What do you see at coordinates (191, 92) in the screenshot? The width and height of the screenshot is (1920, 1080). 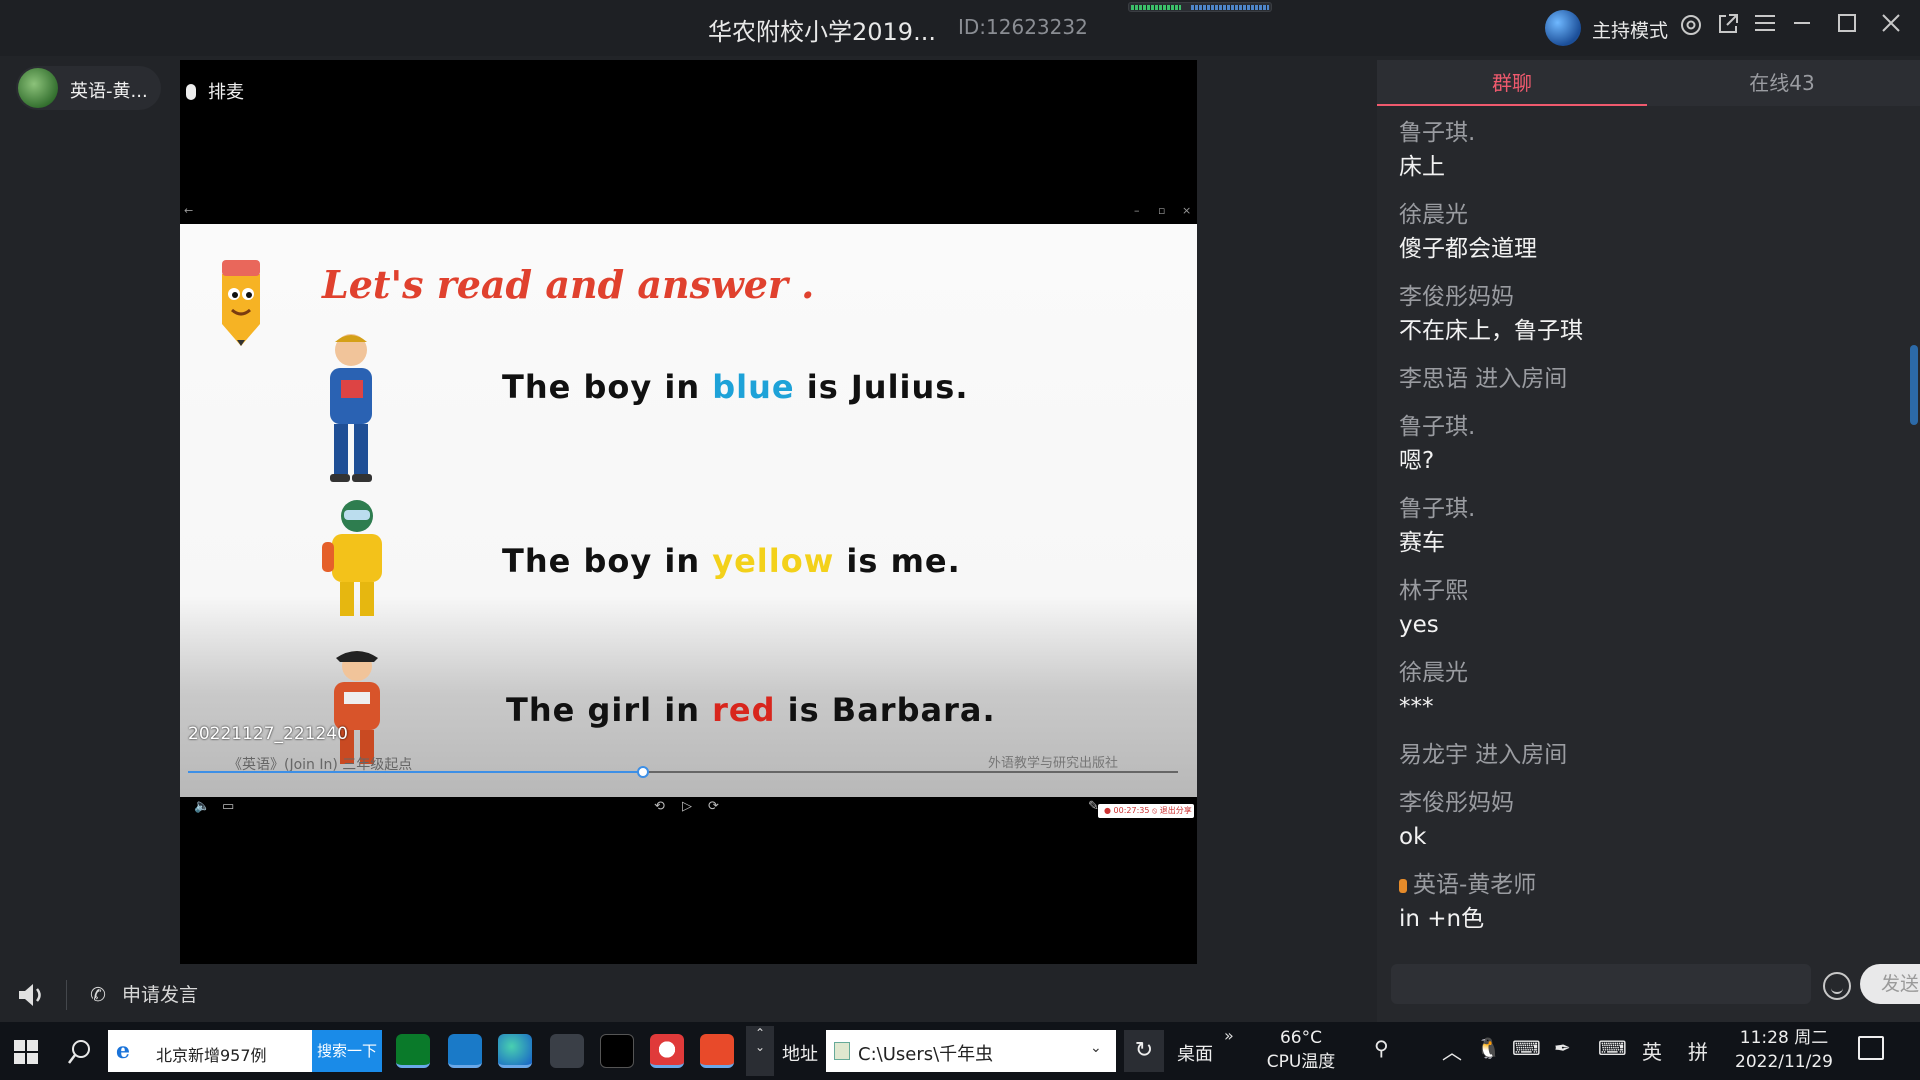 I see `microphone-icon` at bounding box center [191, 92].